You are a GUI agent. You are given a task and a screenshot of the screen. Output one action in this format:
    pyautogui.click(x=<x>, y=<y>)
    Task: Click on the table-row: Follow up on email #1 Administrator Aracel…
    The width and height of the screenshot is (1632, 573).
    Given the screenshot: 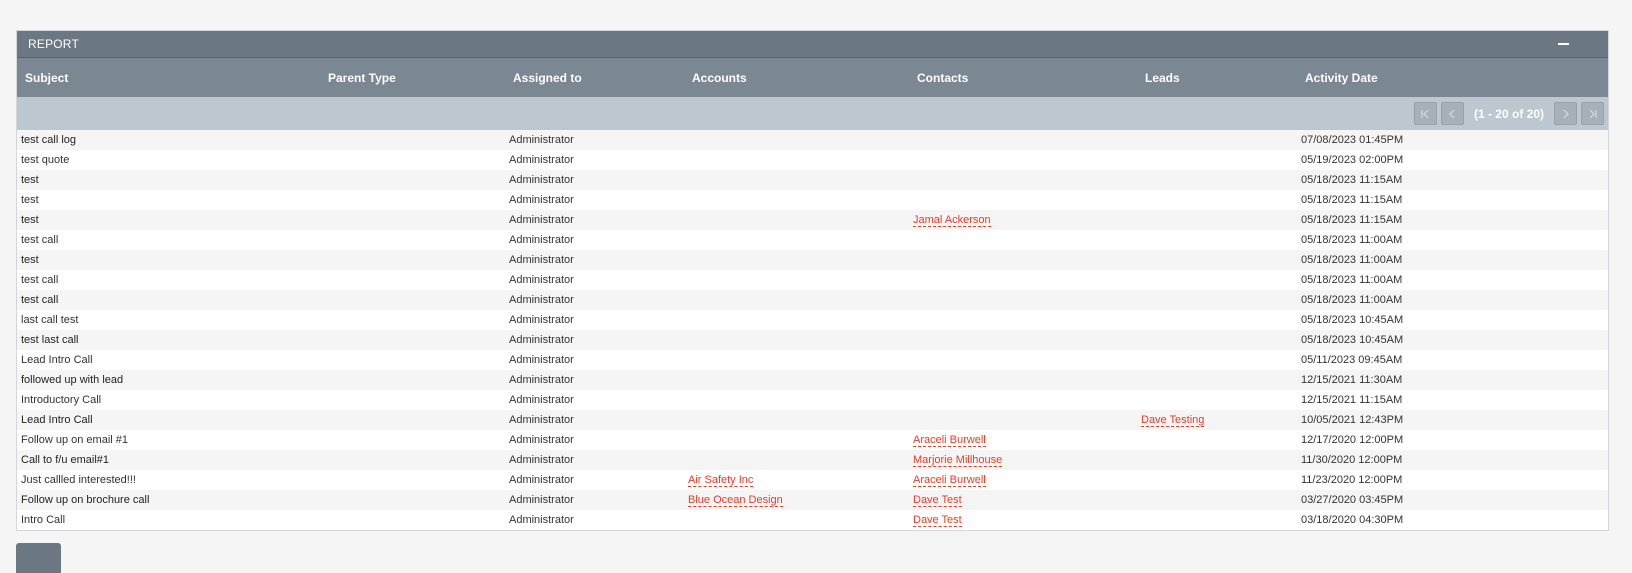 What is the action you would take?
    pyautogui.click(x=812, y=440)
    